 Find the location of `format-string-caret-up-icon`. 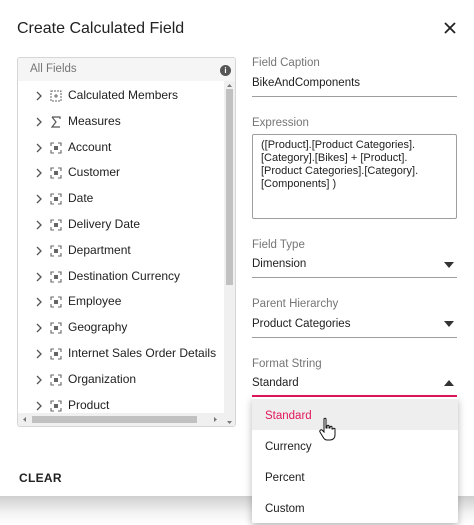

format-string-caret-up-icon is located at coordinates (449, 383).